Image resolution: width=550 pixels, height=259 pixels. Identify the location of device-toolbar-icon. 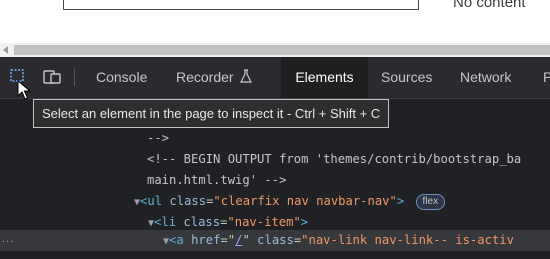
(52, 77).